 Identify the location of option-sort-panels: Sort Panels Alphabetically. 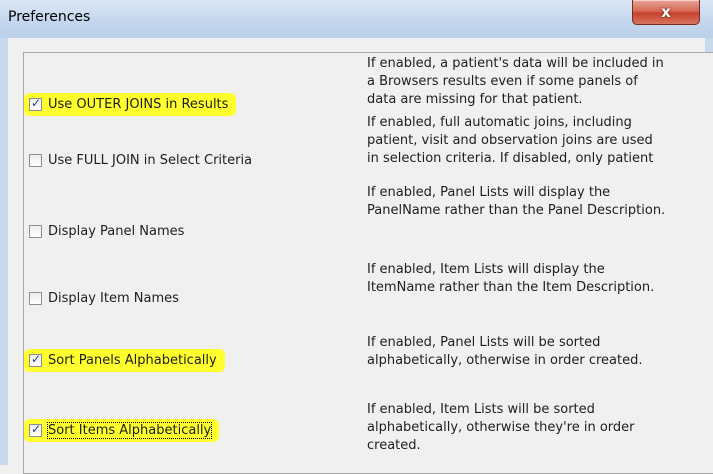
(124, 360).